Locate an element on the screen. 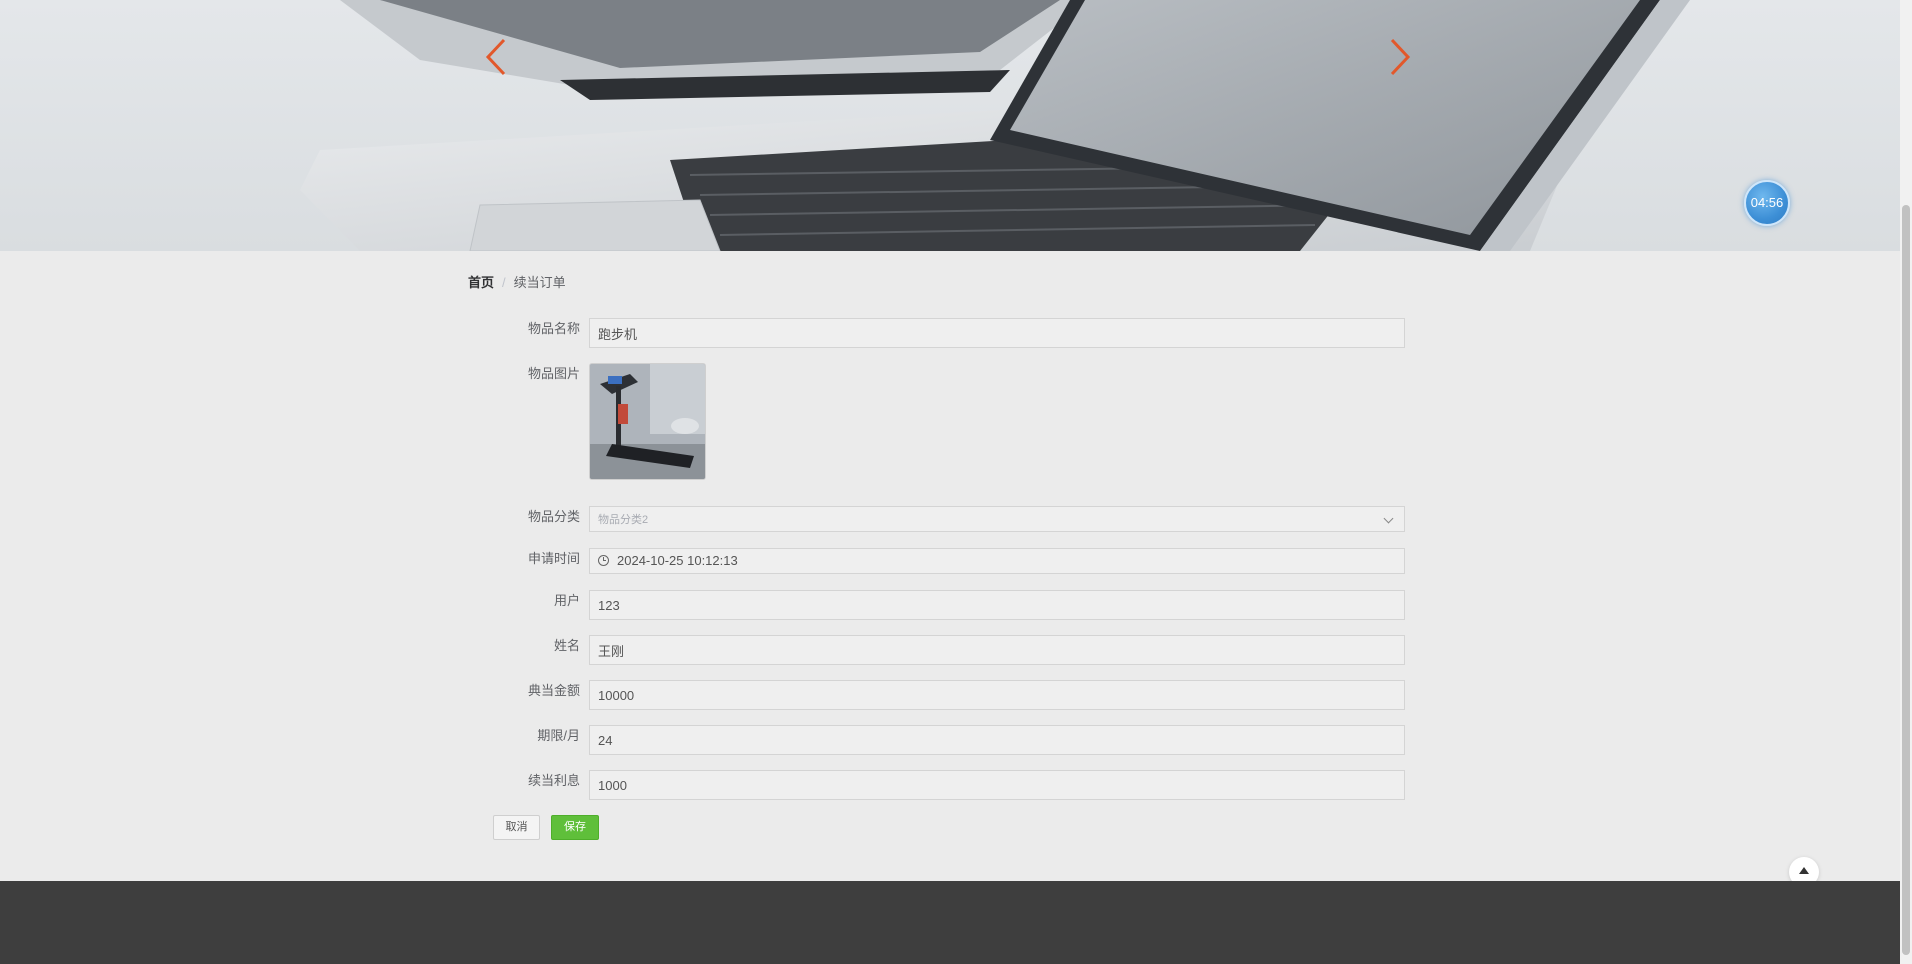 Image resolution: width=1912 pixels, height=964 pixels. timer-badge: 04:56 is located at coordinates (1767, 203).